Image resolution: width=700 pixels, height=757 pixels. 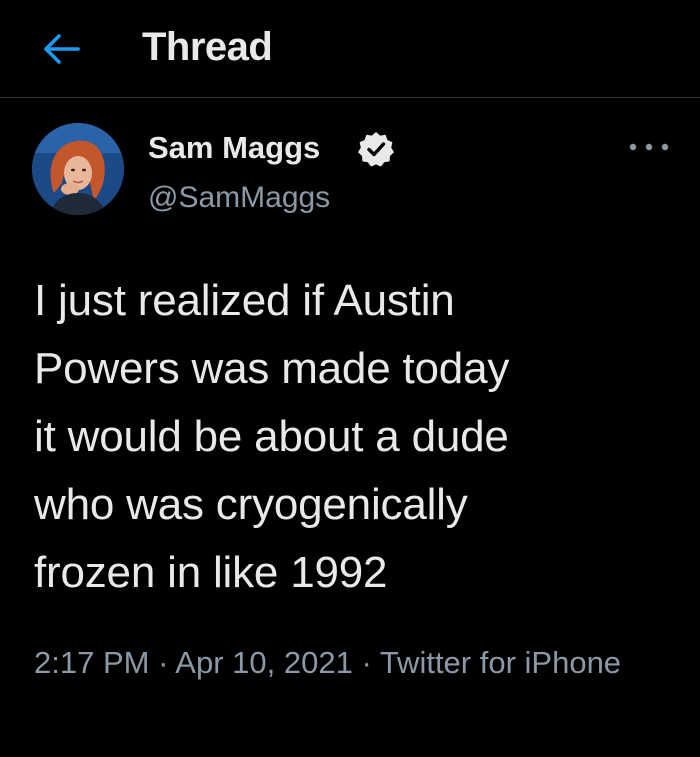 I want to click on verified-badge-icon, so click(x=376, y=149).